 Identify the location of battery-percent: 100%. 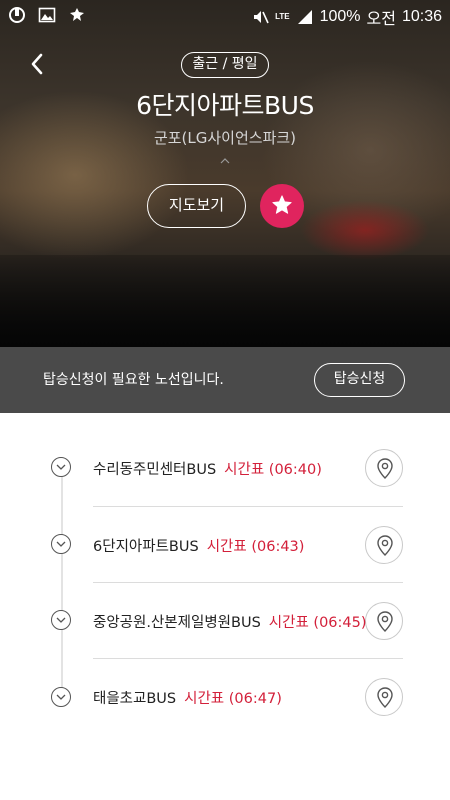
(340, 16).